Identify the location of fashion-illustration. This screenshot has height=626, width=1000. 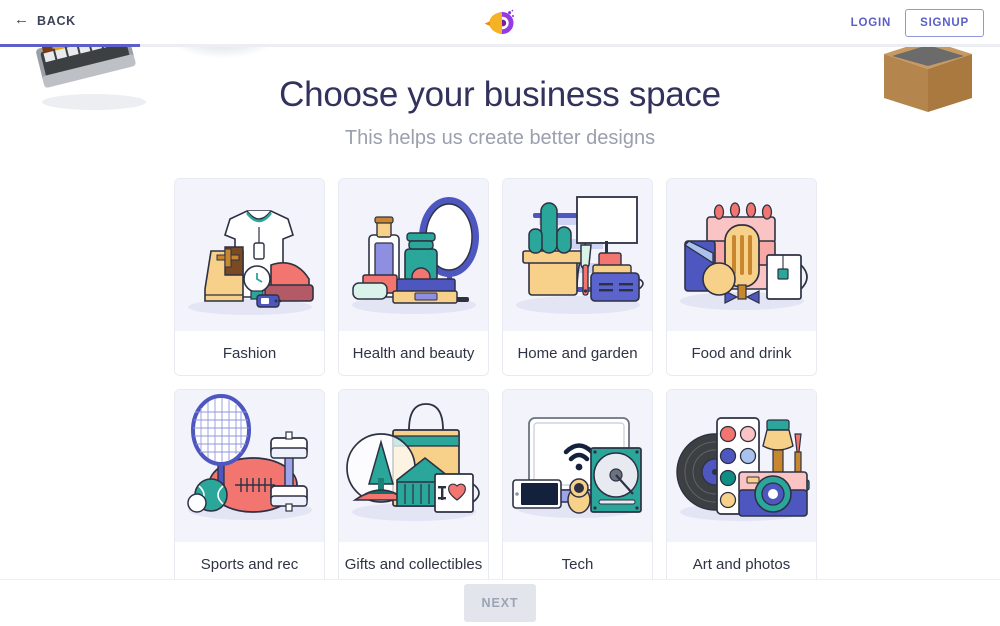
(249, 255).